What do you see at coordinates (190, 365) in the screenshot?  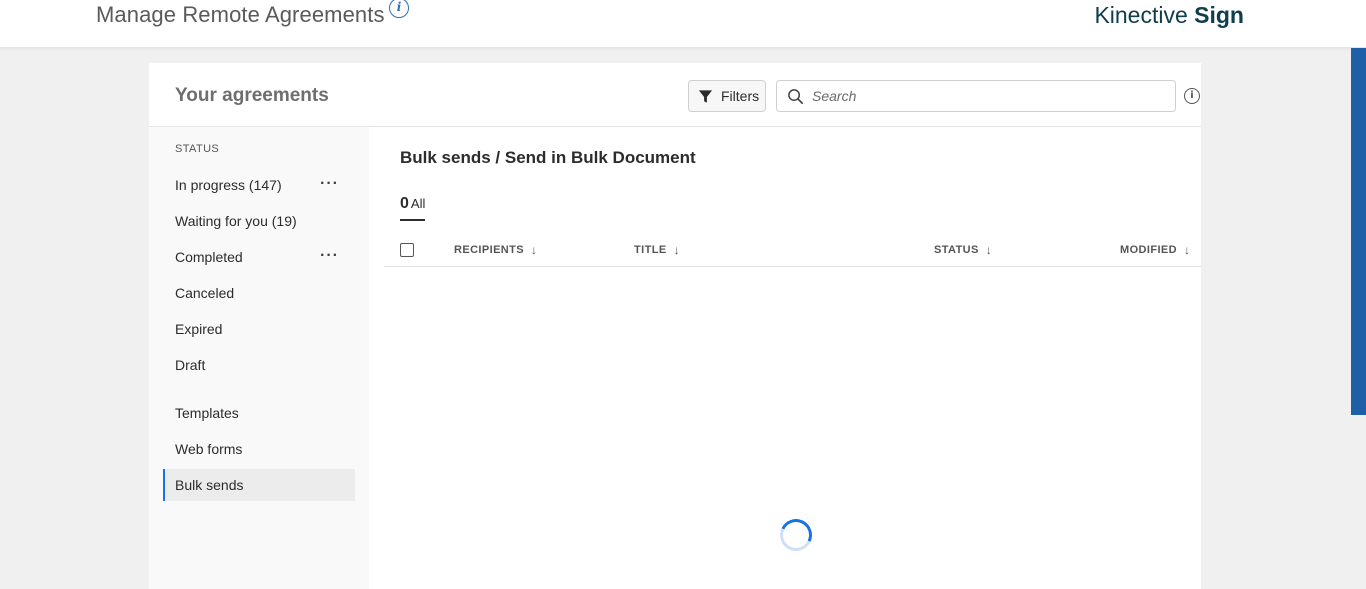 I see `sidebar-item-label: Draft` at bounding box center [190, 365].